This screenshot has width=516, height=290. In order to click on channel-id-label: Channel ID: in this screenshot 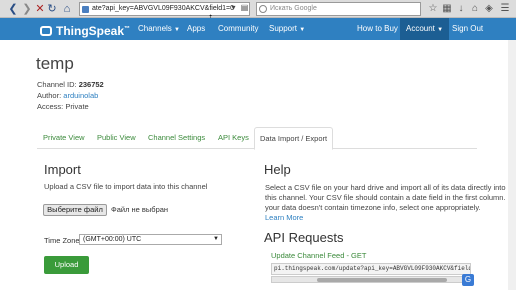, I will do `click(57, 84)`.